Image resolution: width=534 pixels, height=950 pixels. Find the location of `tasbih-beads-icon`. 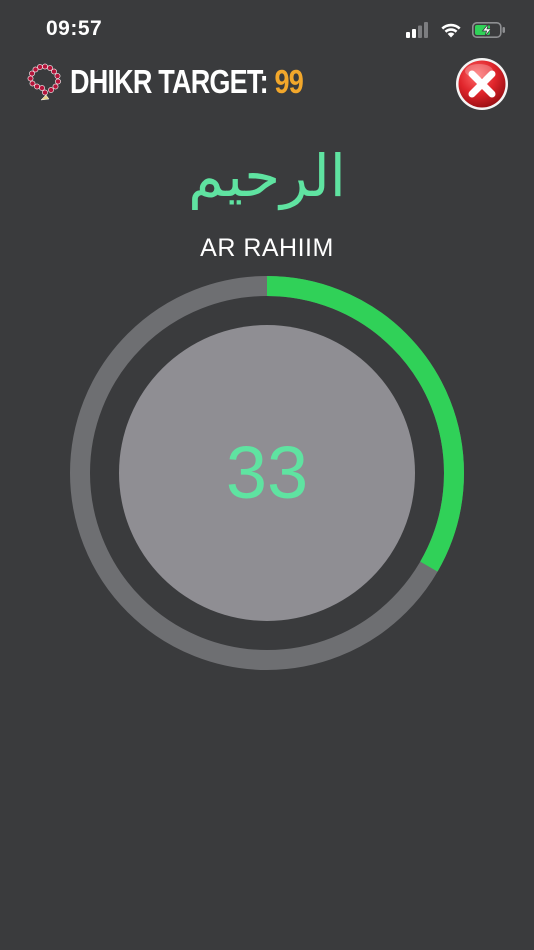

tasbih-beads-icon is located at coordinates (44, 82).